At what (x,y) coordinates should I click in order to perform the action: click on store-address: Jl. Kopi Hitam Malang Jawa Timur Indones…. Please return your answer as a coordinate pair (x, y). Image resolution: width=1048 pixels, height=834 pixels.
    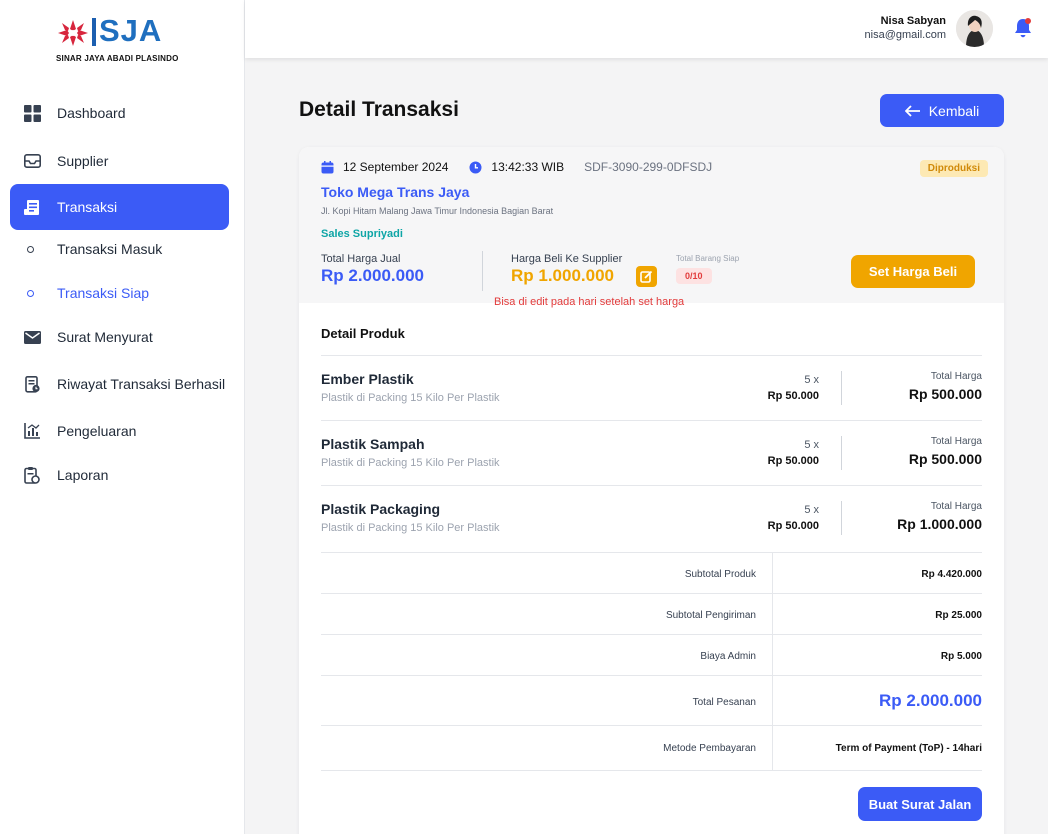
    Looking at the image, I should click on (437, 211).